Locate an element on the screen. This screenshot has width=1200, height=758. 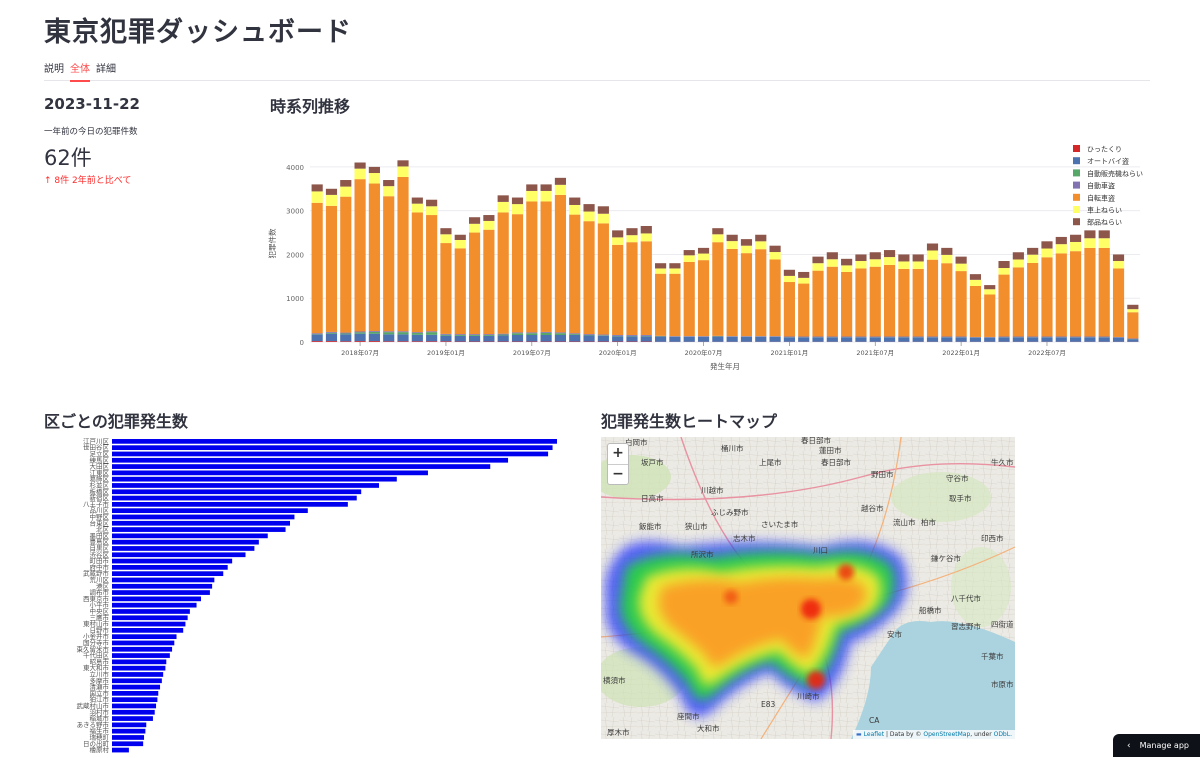
zoom-in-button: + is located at coordinates (618, 454).